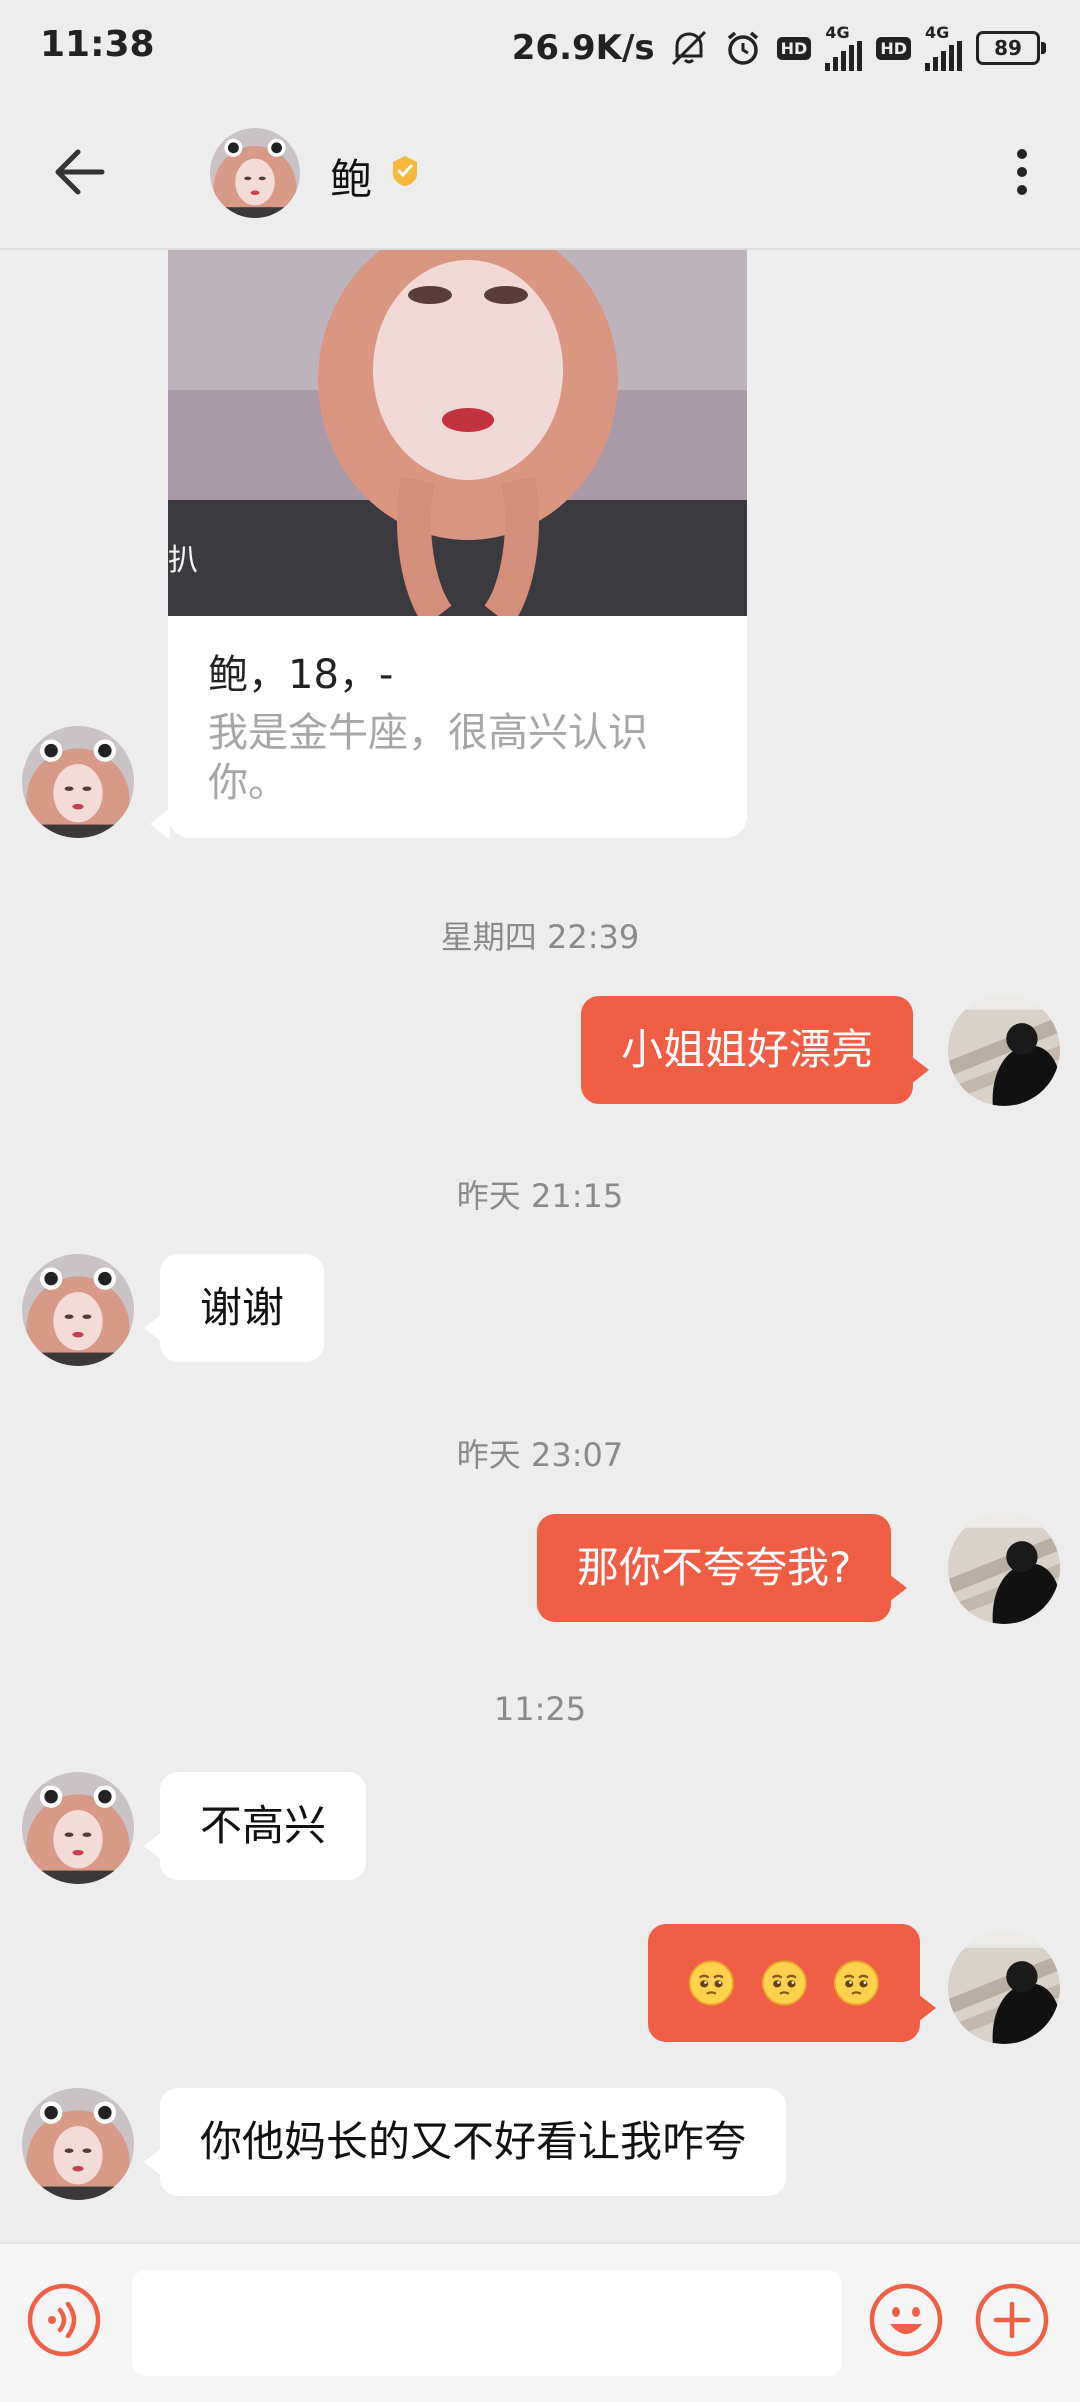 This screenshot has height=2402, width=1080. I want to click on incoming-message: 你他妈长的又不好看让我咋夸, so click(465, 2142).